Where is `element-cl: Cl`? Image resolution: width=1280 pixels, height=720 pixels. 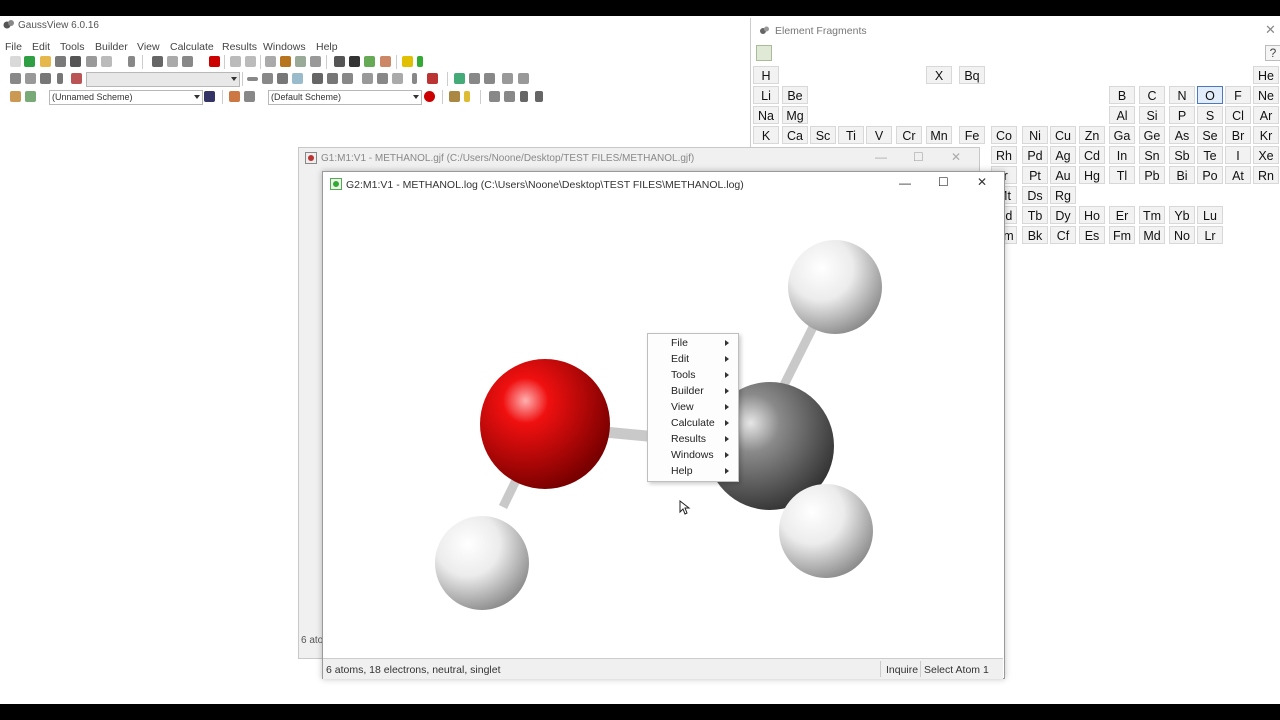
element-cl: Cl is located at coordinates (1238, 115).